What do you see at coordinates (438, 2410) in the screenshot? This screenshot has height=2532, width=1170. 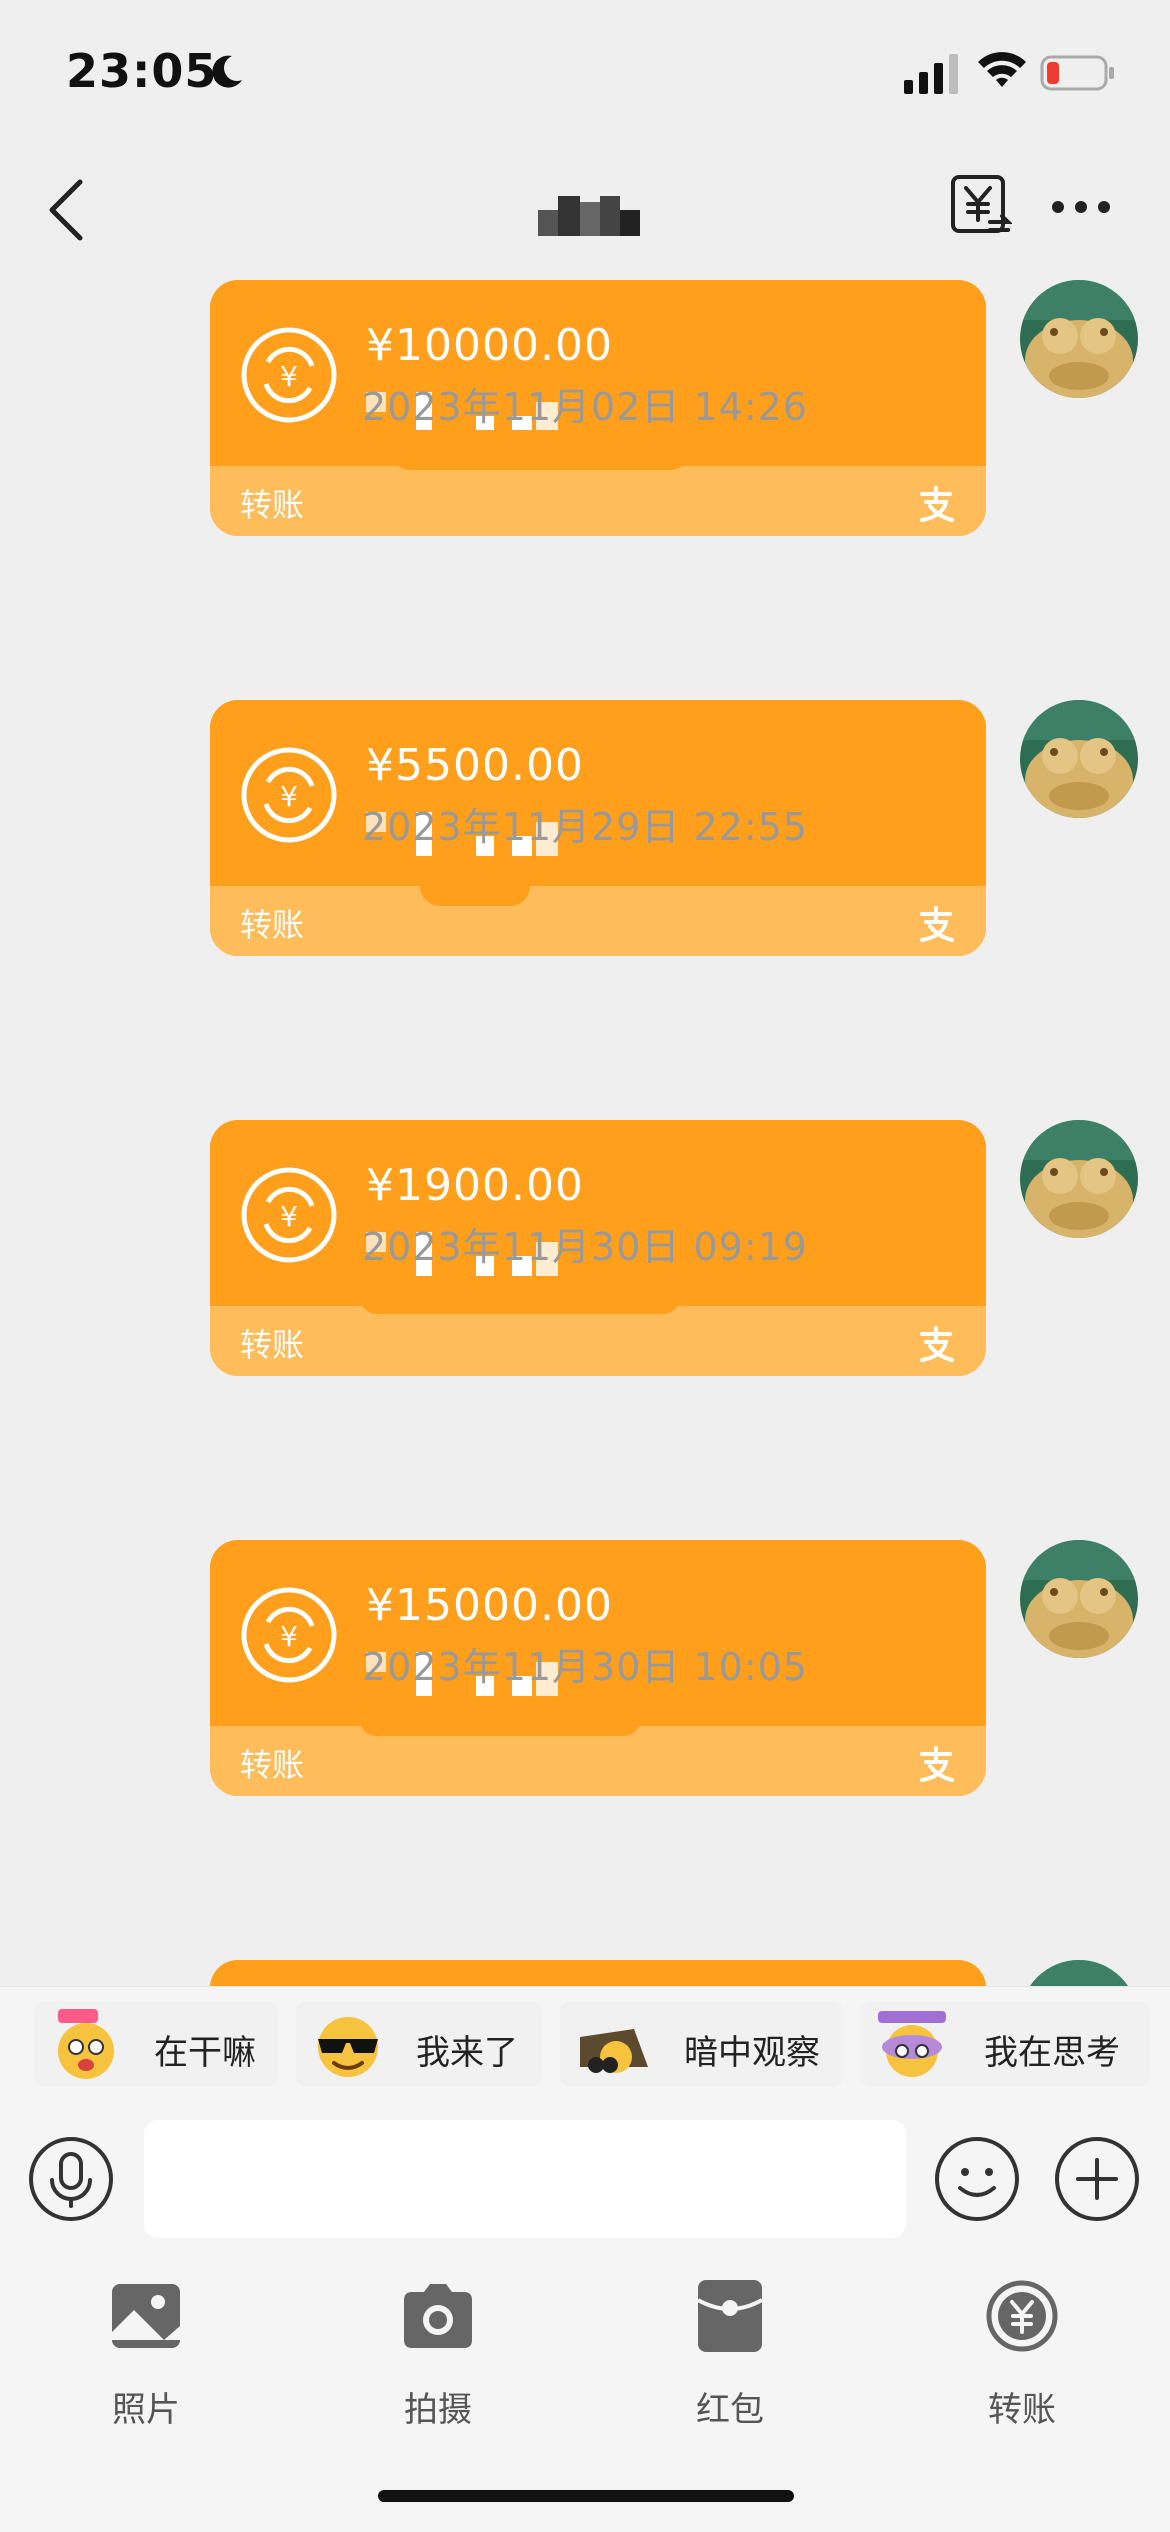 I see `camera-label: 拍摄` at bounding box center [438, 2410].